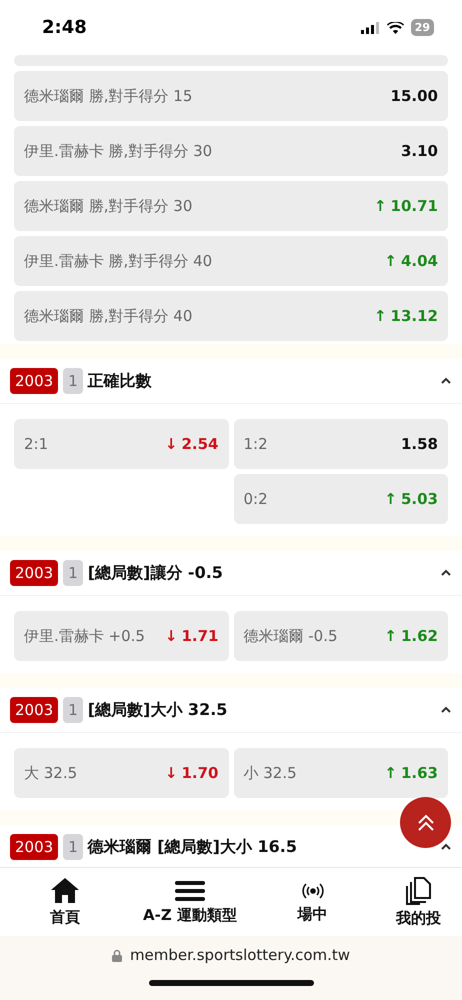 This screenshot has height=1000, width=462. What do you see at coordinates (414, 206) in the screenshot?
I see `odds-value: 10.71` at bounding box center [414, 206].